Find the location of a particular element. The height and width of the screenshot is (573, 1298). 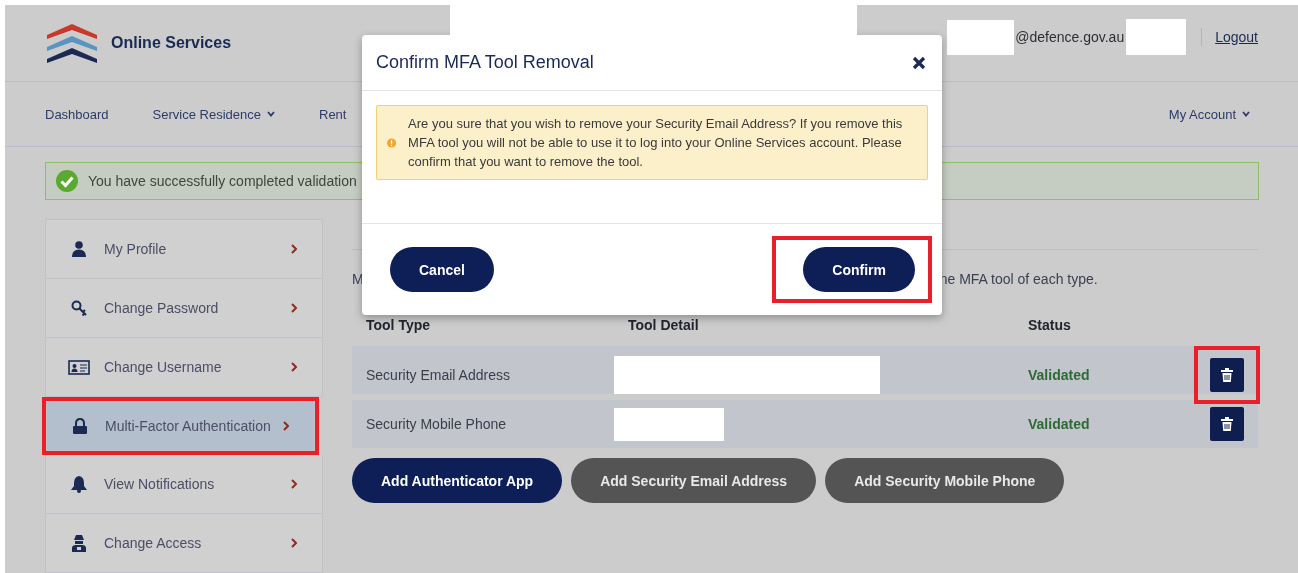

column-header: Status is located at coordinates (1050, 325).